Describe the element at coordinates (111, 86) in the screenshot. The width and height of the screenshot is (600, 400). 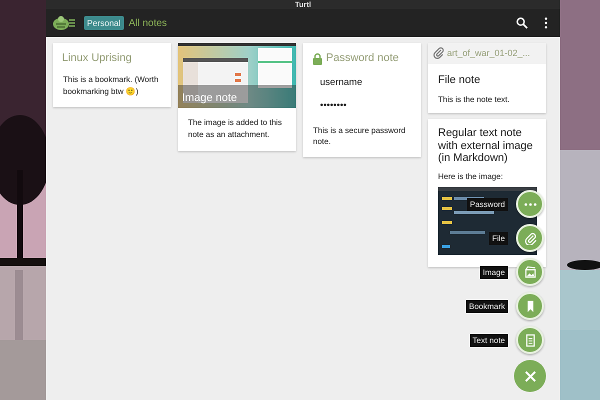
I see `note-text: This is a bookmark. (Worth bookmarking btw 🙂)` at that location.